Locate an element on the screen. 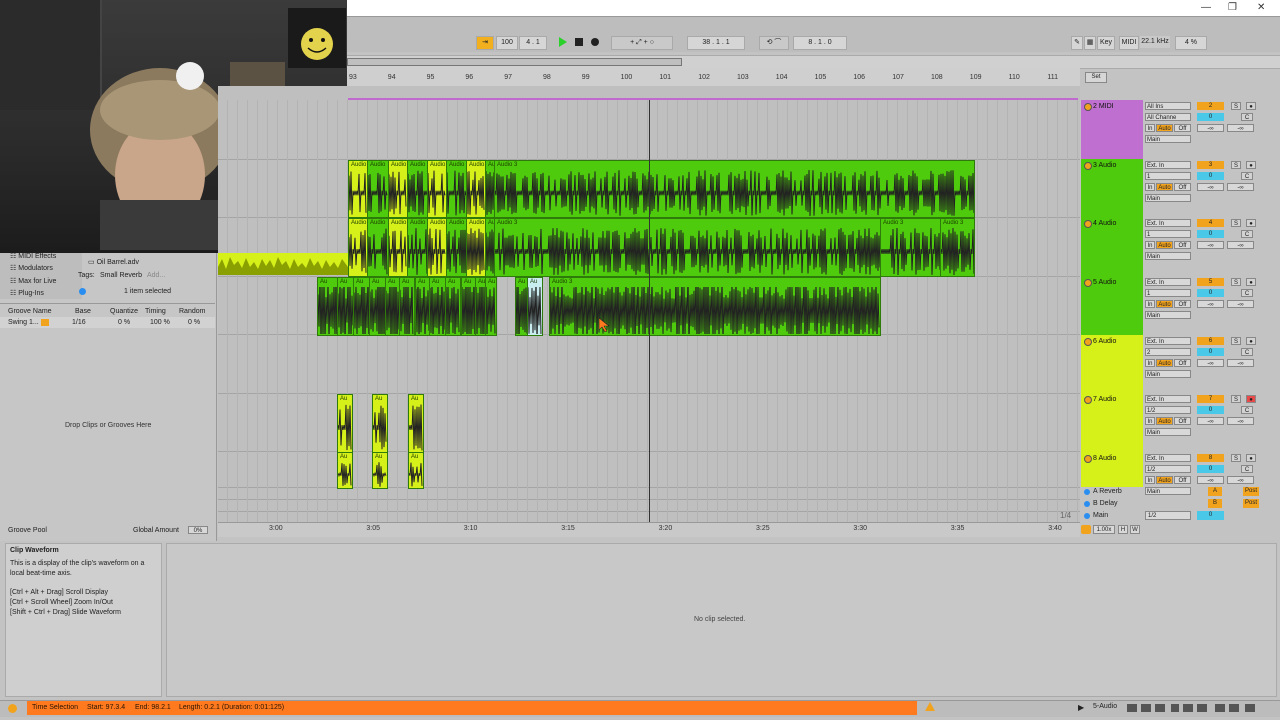 This screenshot has width=1280, height=720. status-play-icon: ▶ is located at coordinates (1081, 707).